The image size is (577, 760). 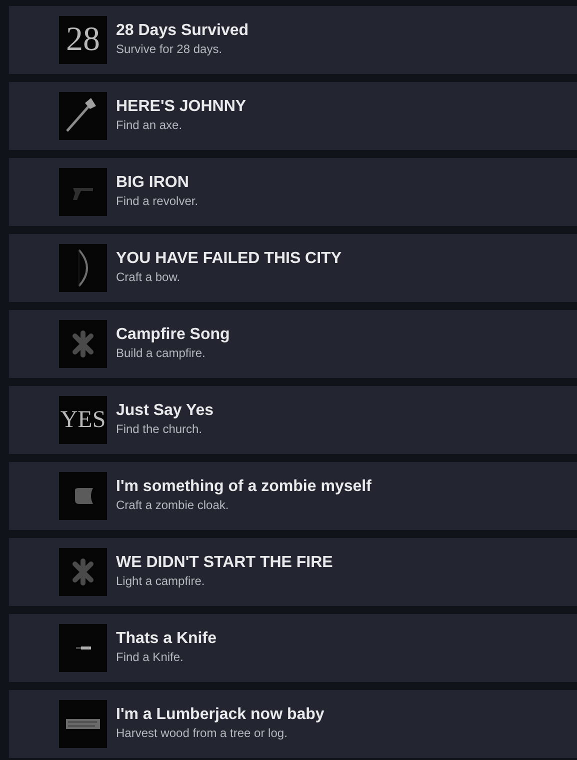 What do you see at coordinates (83, 116) in the screenshot?
I see `axe-icon` at bounding box center [83, 116].